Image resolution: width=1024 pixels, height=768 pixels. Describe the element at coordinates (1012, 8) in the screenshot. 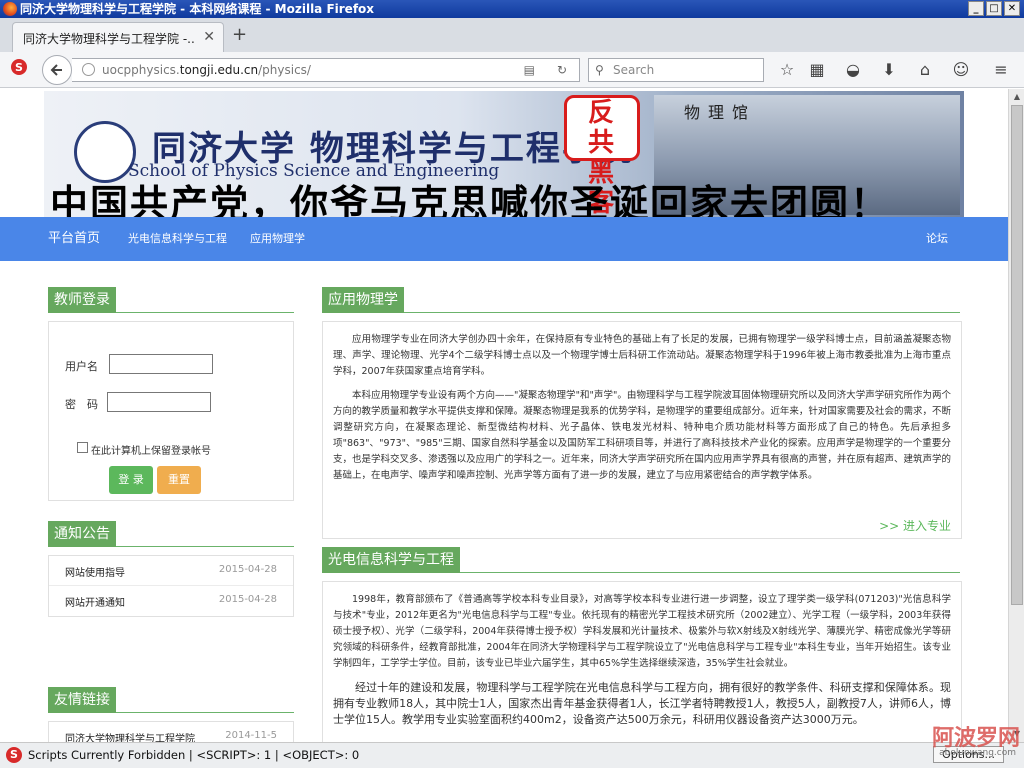

I see `close-window-button: ✕` at that location.